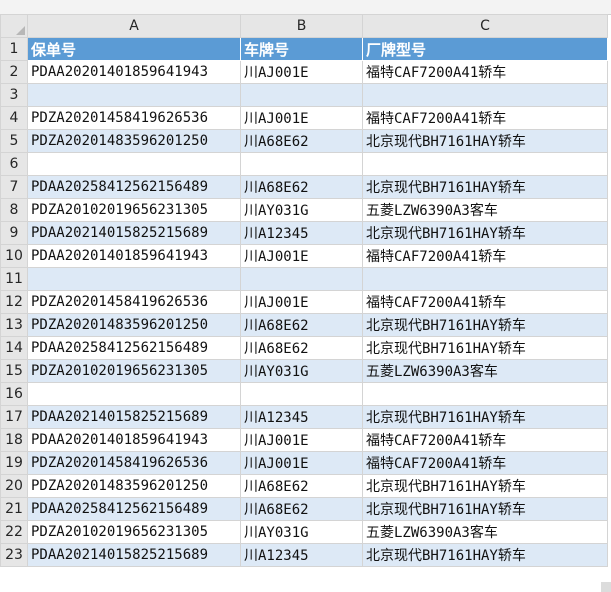 This screenshot has height=592, width=611. Describe the element at coordinates (14, 302) in the screenshot. I see `row-header: 12` at that location.